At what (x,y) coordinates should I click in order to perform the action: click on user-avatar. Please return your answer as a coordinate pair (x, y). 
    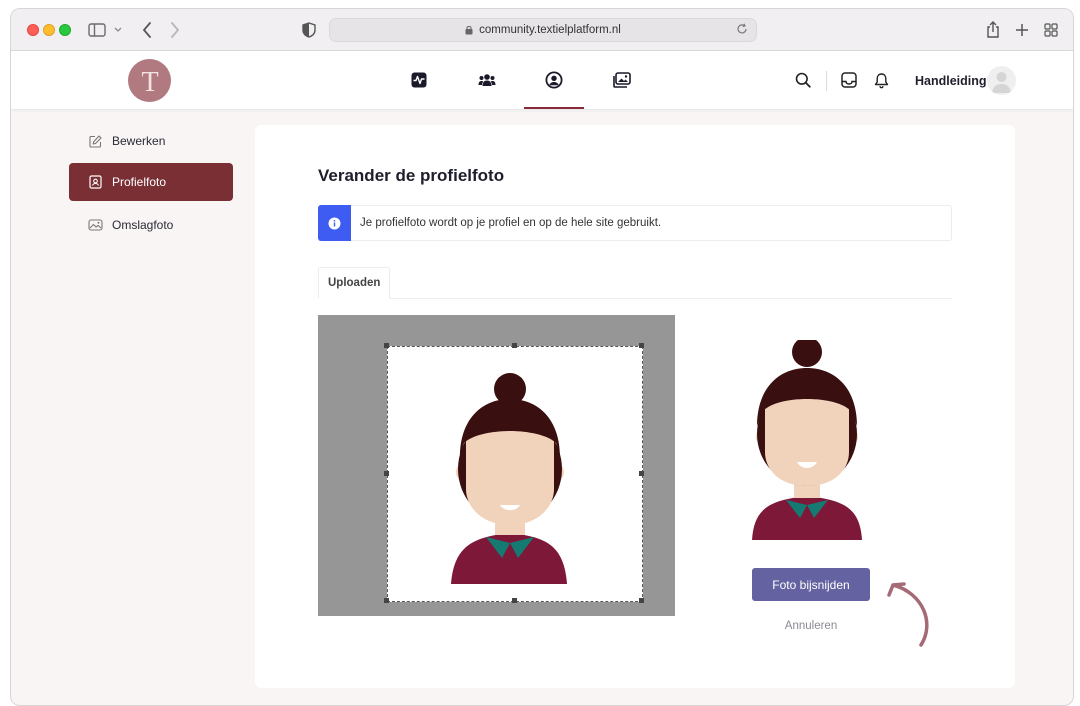
    Looking at the image, I should click on (1001, 80).